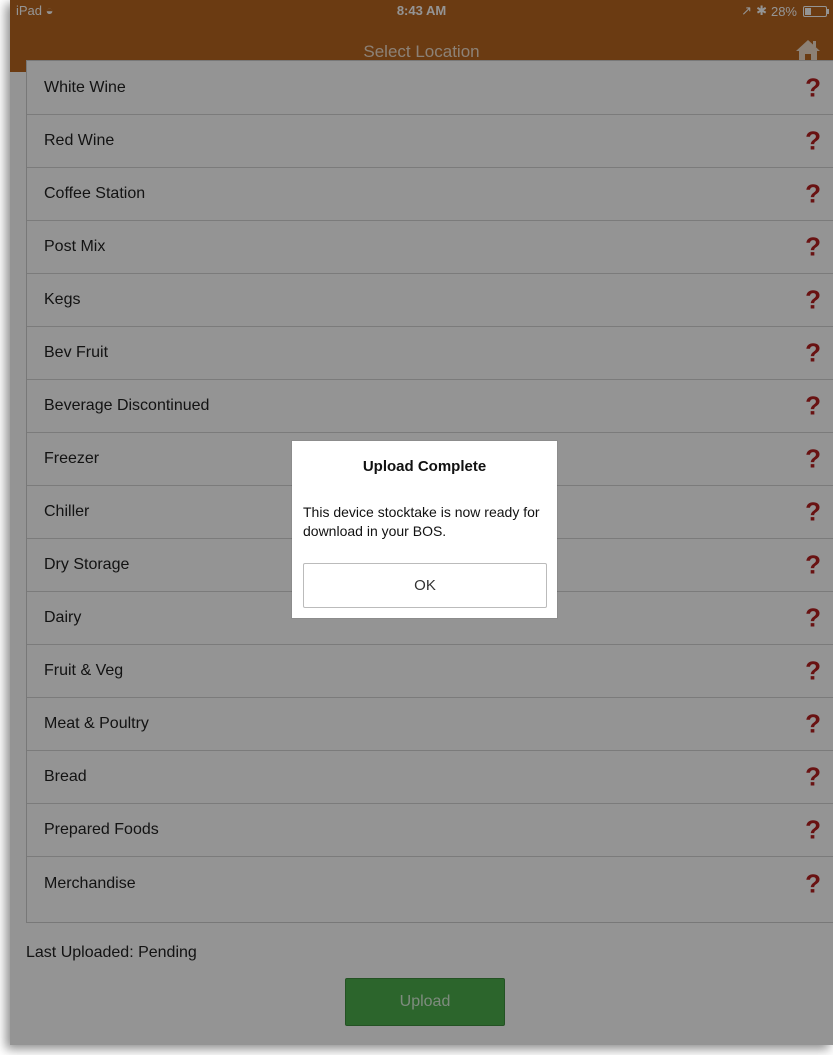  I want to click on ok-button: OK, so click(425, 585).